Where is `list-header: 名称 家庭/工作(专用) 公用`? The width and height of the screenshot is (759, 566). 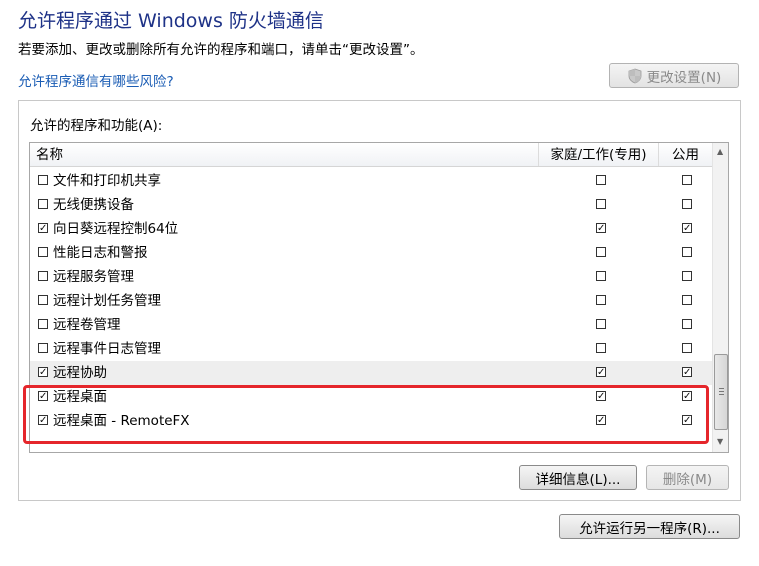
list-header: 名称 家庭/工作(专用) 公用 is located at coordinates (371, 155).